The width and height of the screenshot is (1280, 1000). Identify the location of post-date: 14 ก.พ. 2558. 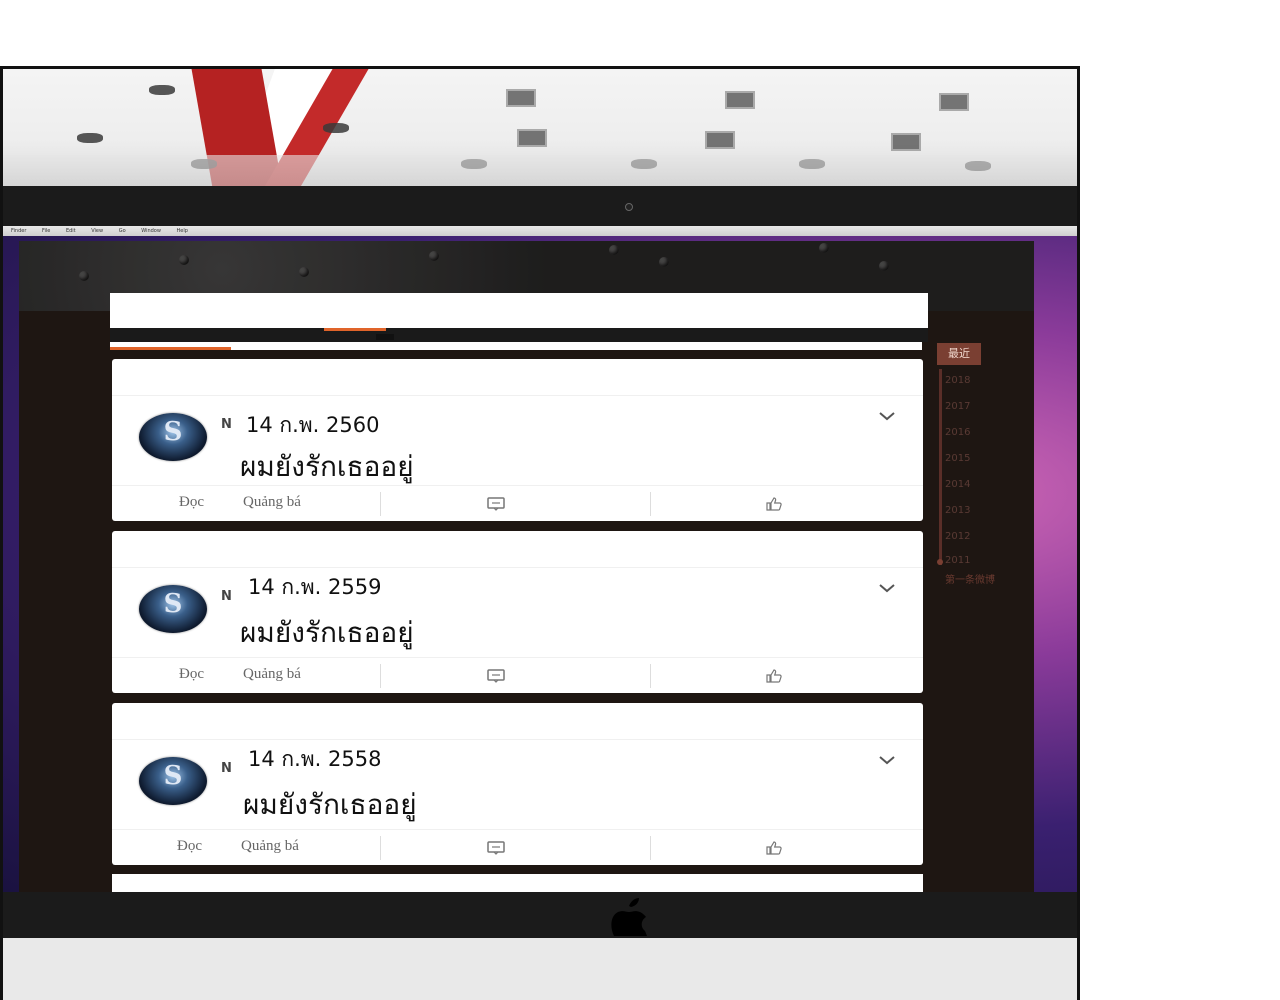
(314, 759).